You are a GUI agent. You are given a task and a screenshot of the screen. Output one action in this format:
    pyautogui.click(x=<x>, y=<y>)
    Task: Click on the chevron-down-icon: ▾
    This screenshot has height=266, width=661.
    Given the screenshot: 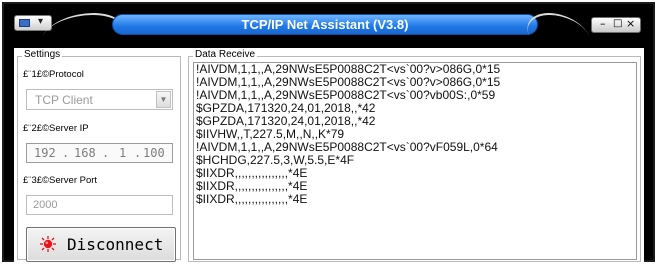 What is the action you would take?
    pyautogui.click(x=41, y=21)
    